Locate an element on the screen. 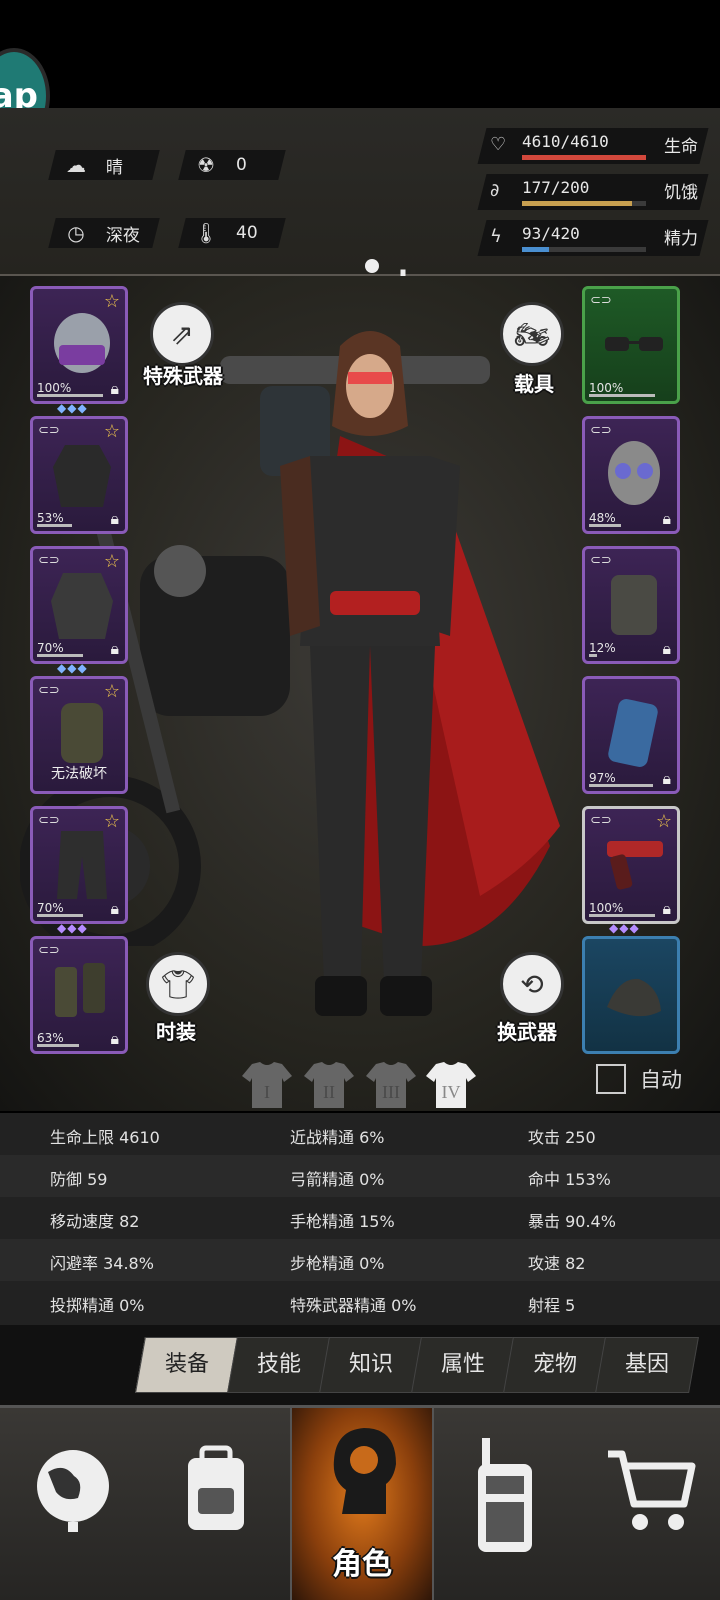 The image size is (720, 1600). backpack-icon is located at coordinates (216, 1487).